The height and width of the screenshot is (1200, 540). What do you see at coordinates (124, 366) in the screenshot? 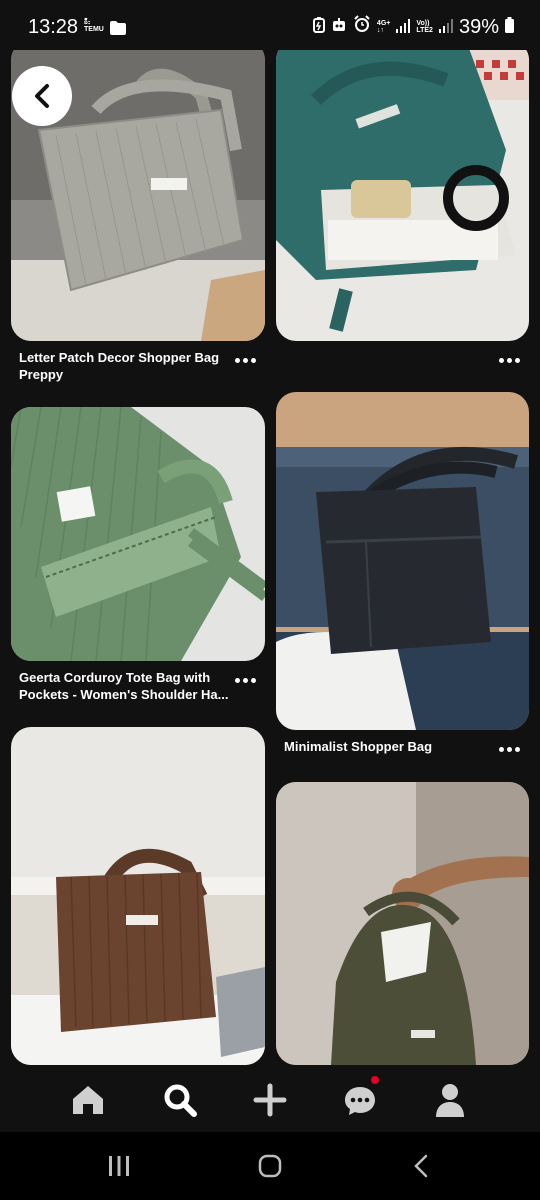
I see `pin-title-1: Letter Patch Decor Shopper Bag Preppy` at bounding box center [124, 366].